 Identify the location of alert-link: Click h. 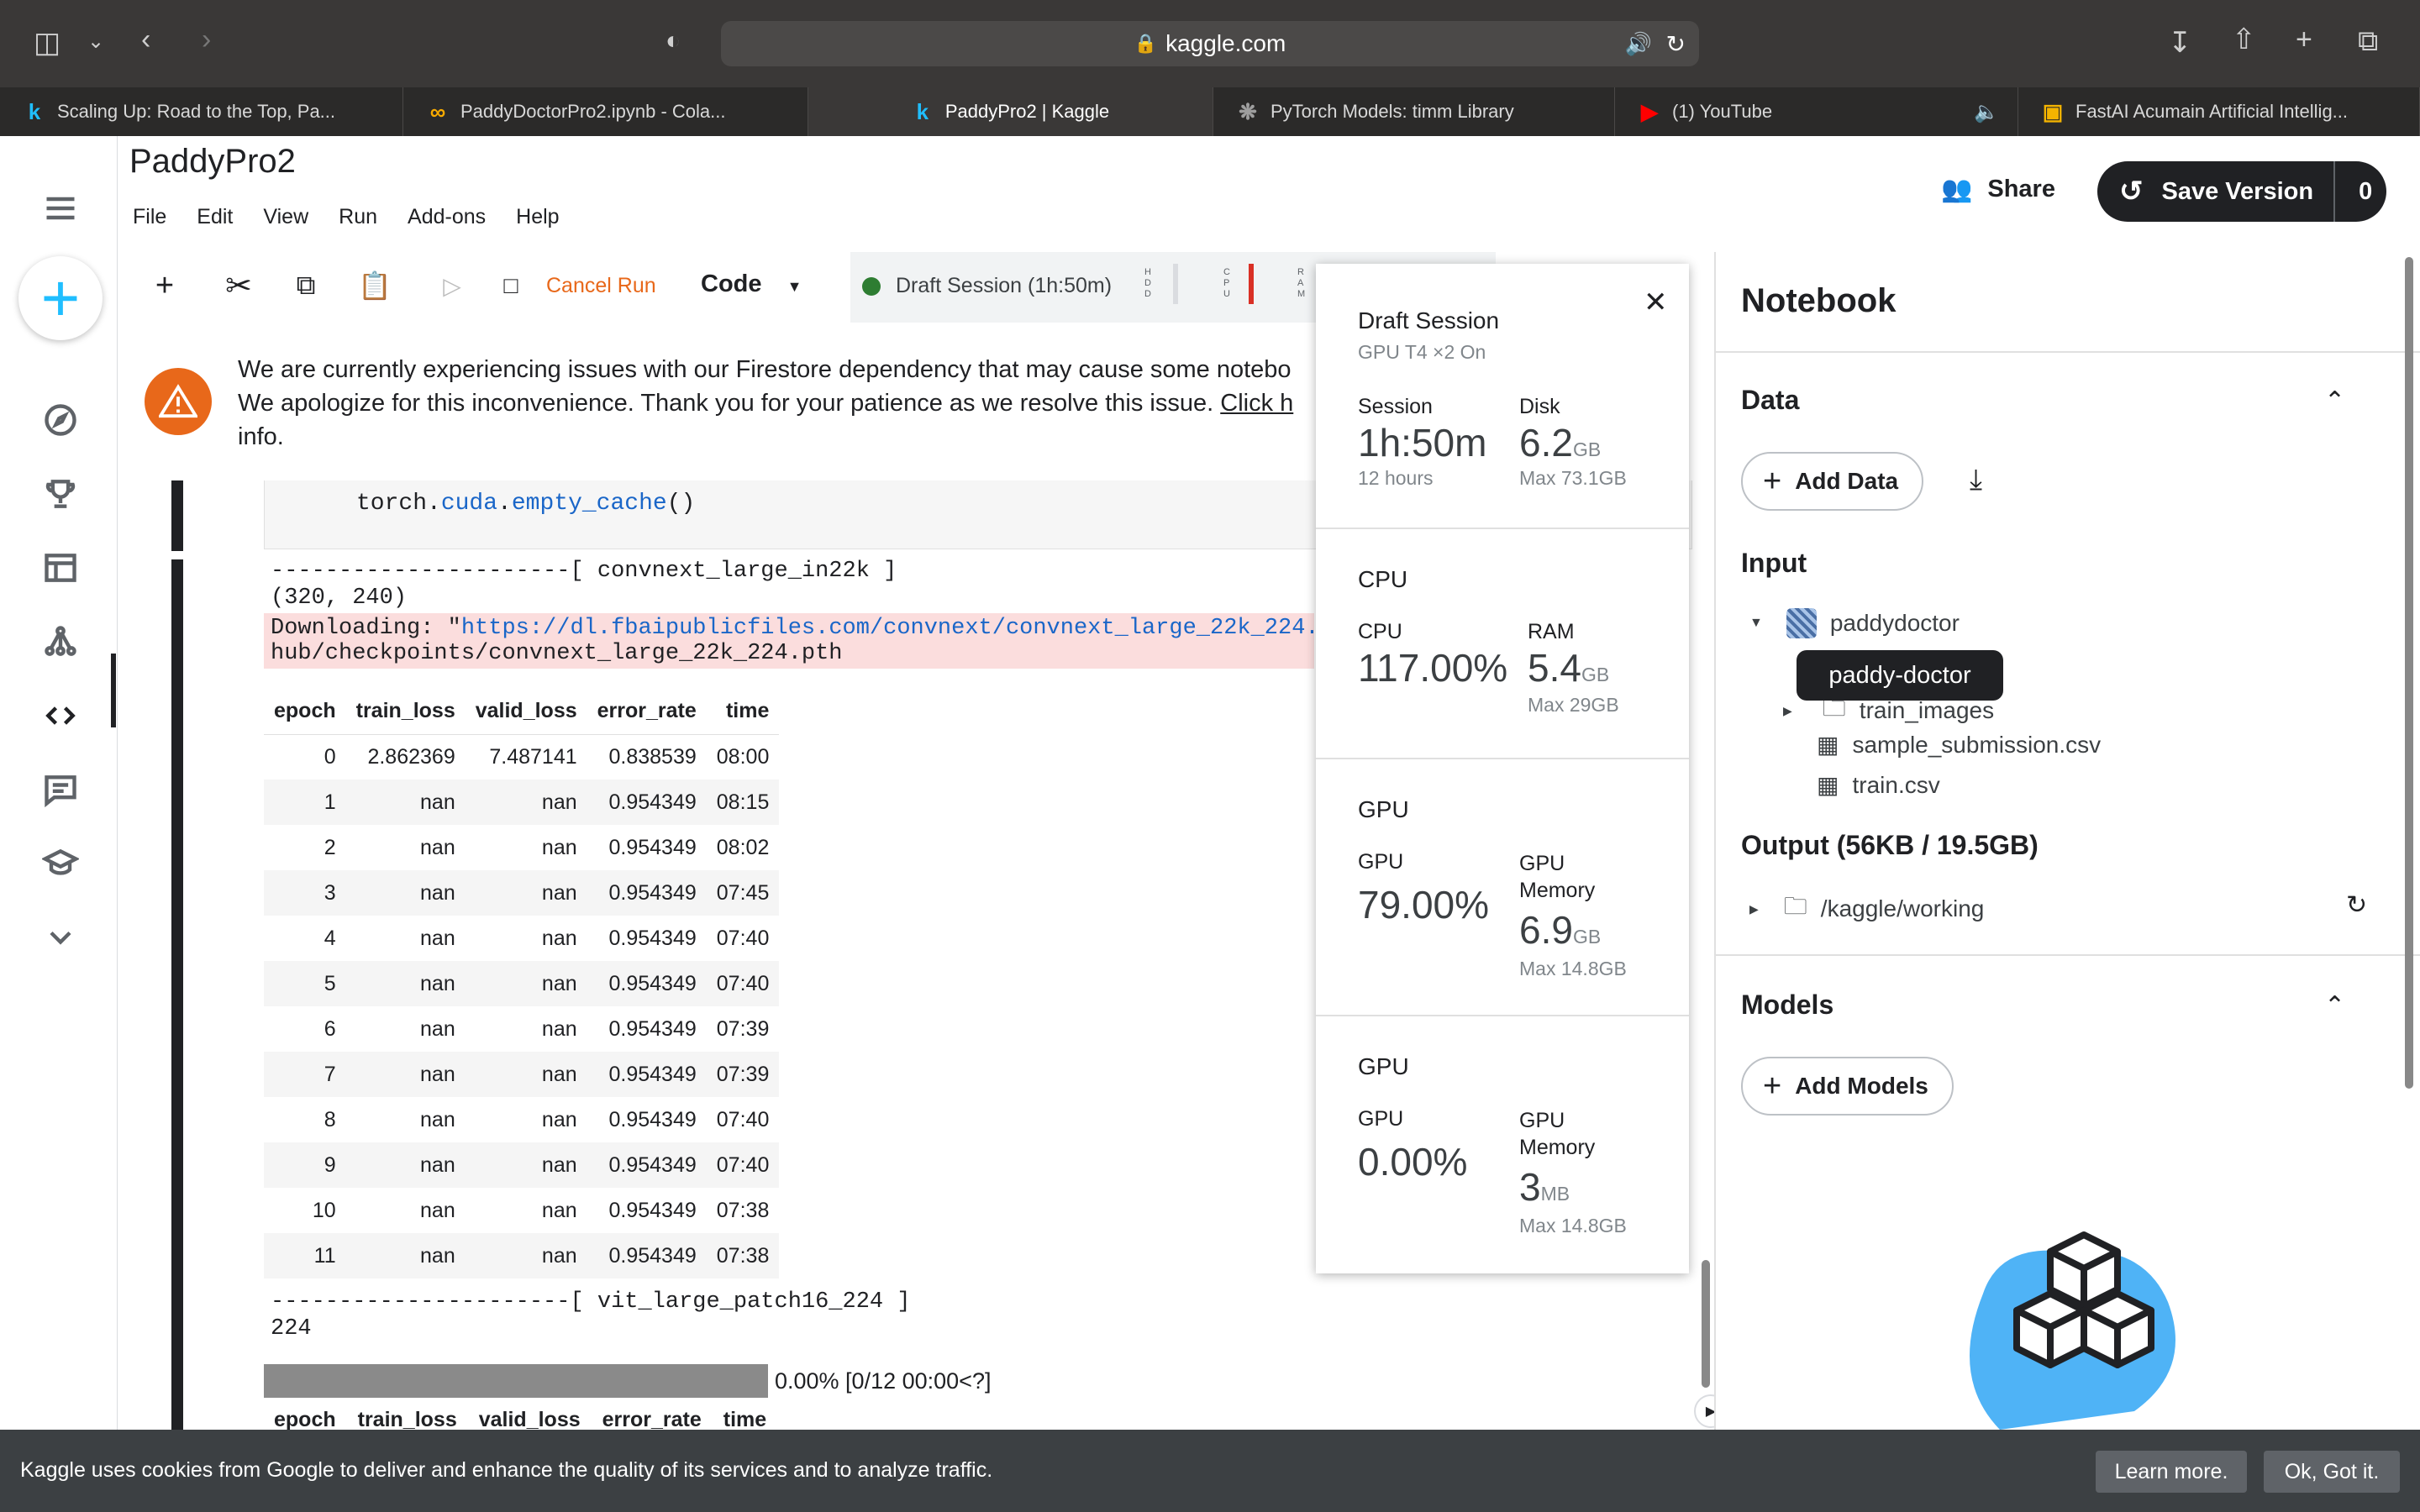
(1256, 403).